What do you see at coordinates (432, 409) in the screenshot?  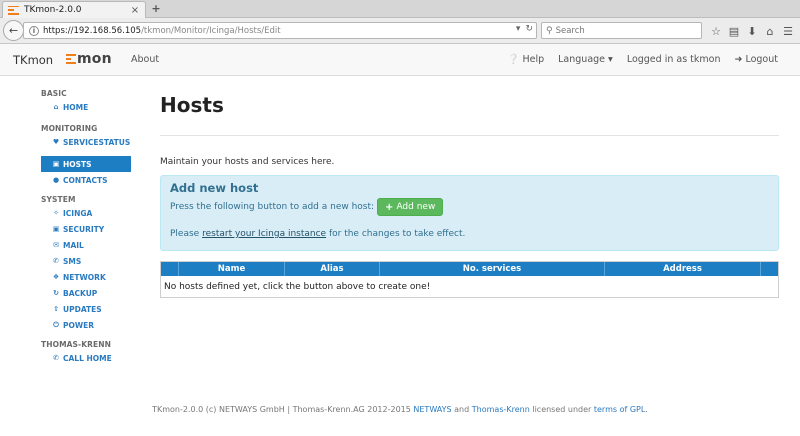 I see `netways-link: NETWAYS` at bounding box center [432, 409].